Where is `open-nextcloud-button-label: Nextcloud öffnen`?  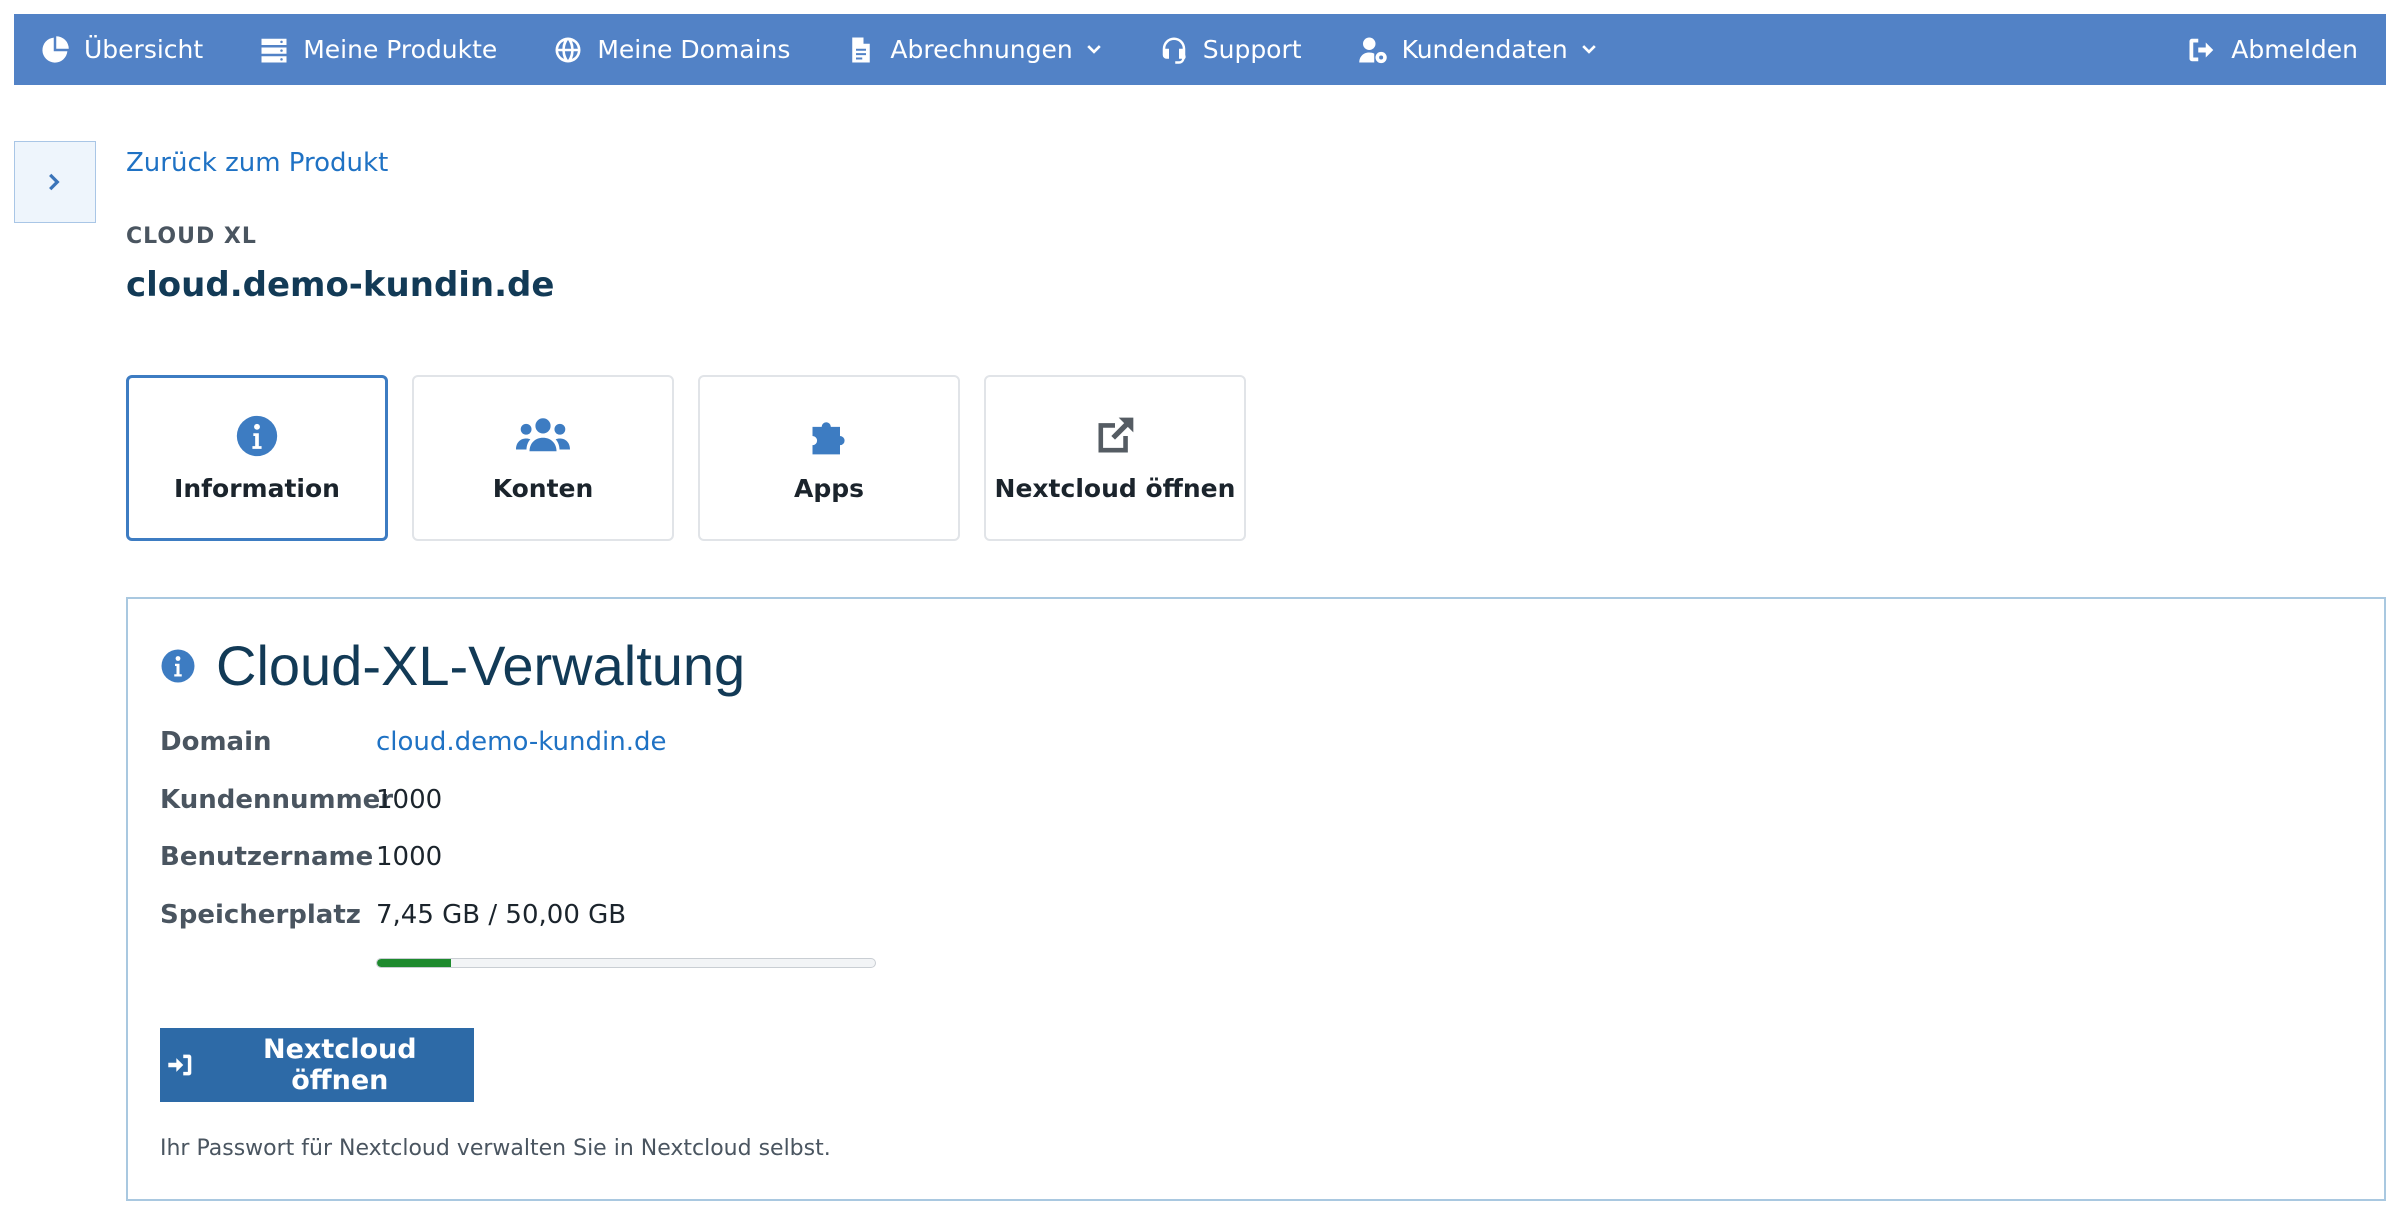
open-nextcloud-button-label: Nextcloud öffnen is located at coordinates (340, 1065).